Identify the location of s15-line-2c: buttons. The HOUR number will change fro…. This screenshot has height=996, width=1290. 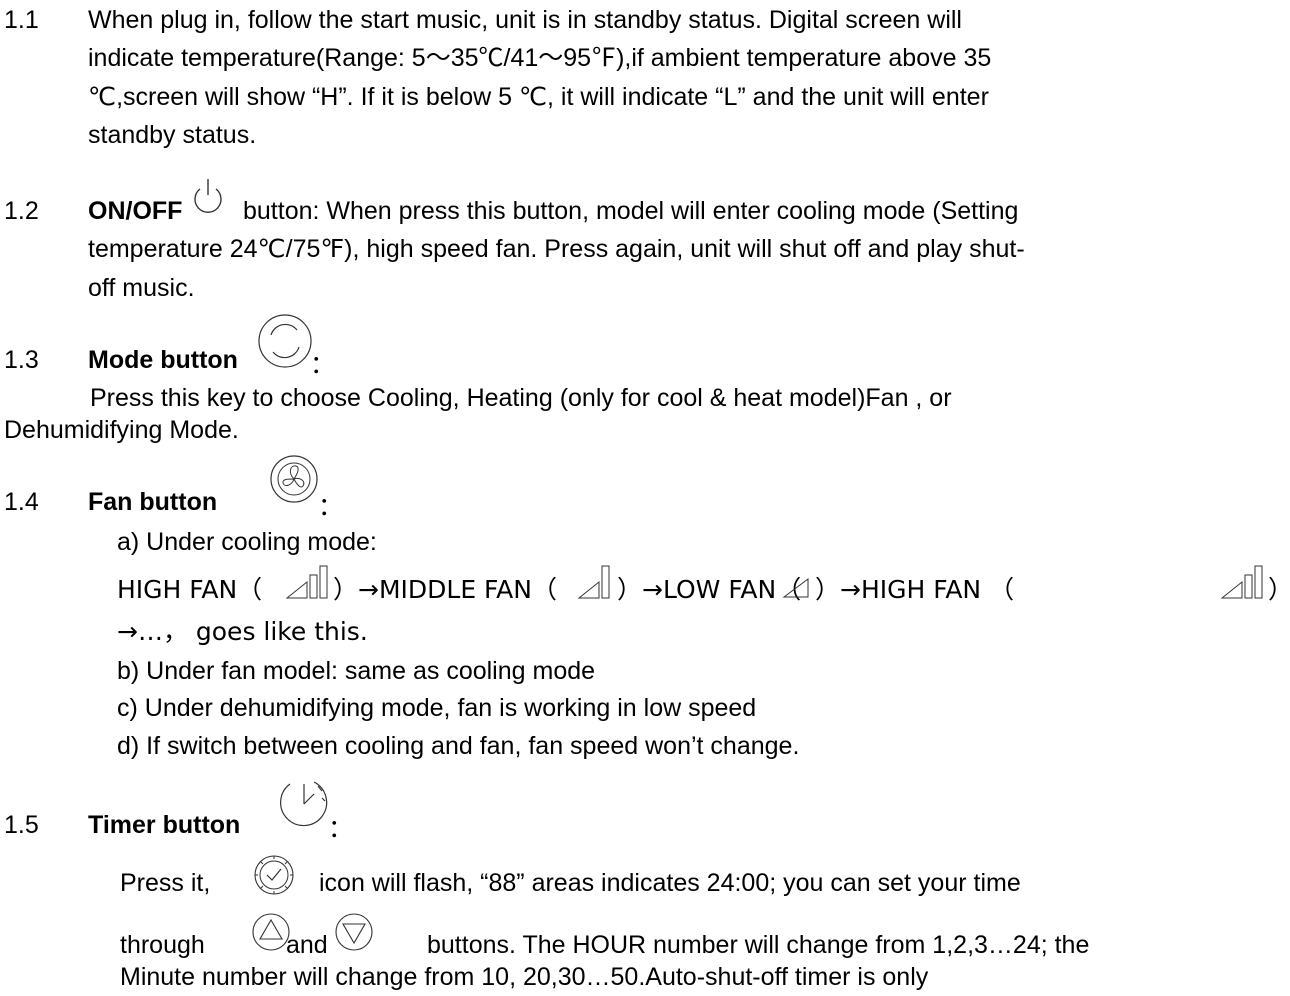
(758, 945).